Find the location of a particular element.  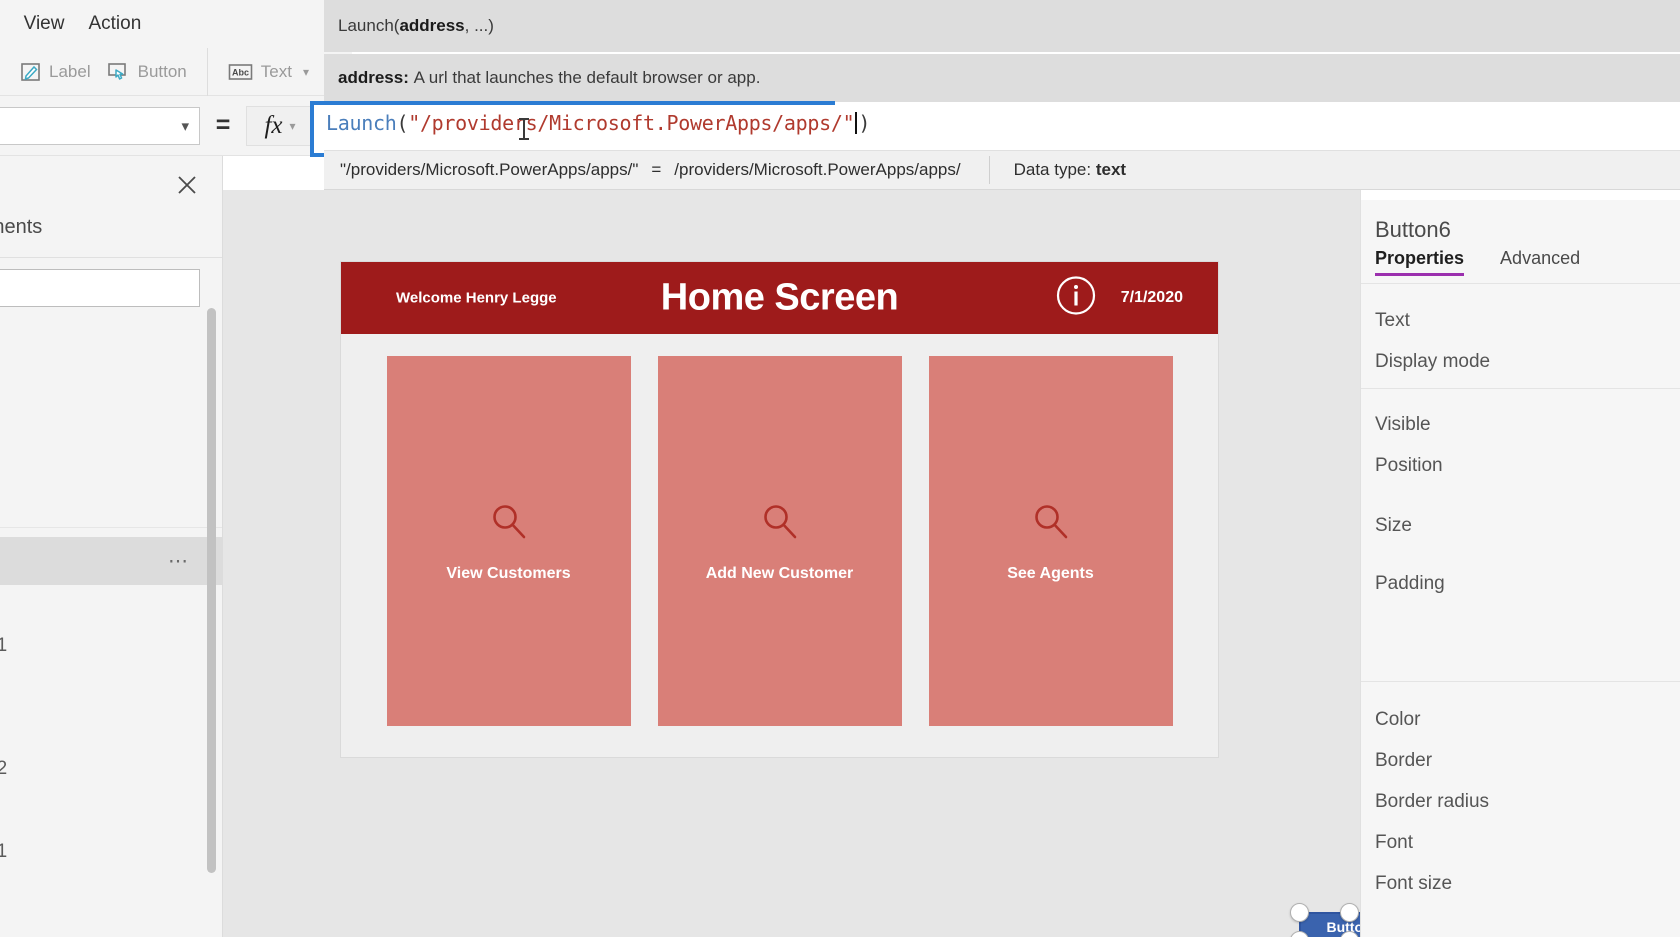

ribbon-group-controls: Label Button is located at coordinates (103, 72).